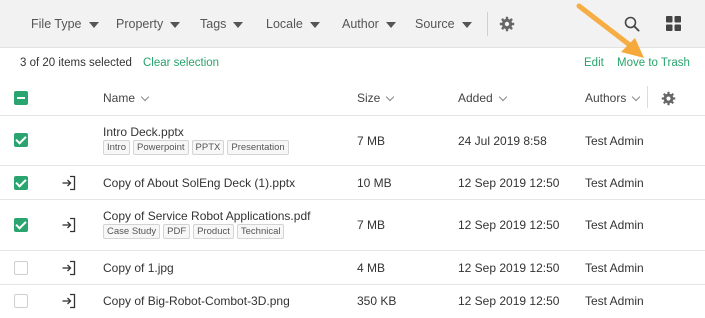  Describe the element at coordinates (371, 268) in the screenshot. I see `file-size: 4 MB` at that location.